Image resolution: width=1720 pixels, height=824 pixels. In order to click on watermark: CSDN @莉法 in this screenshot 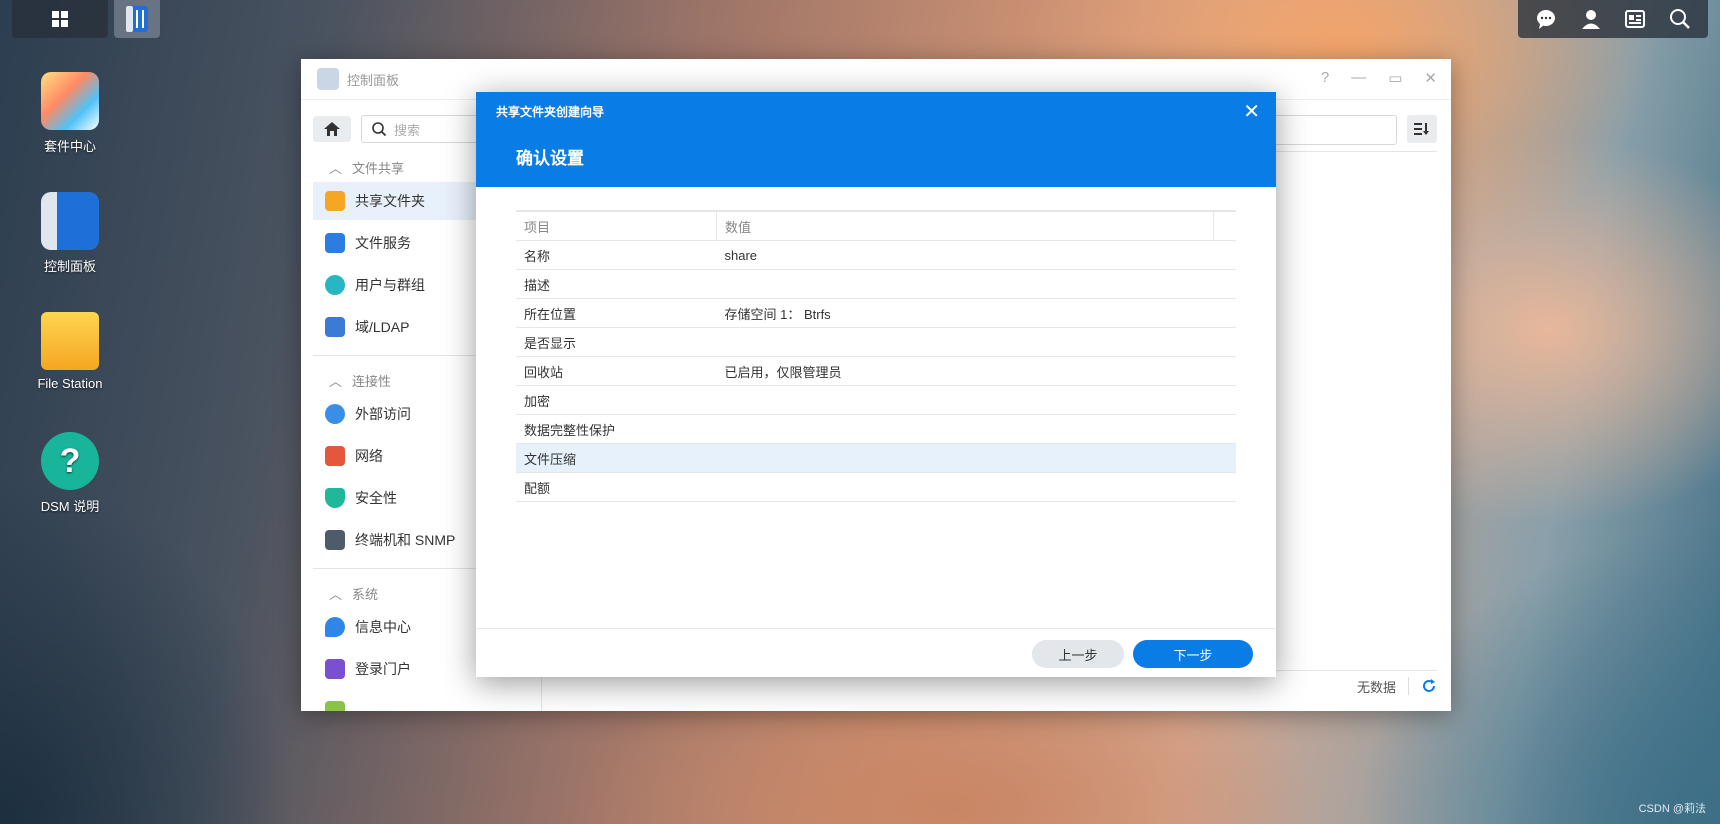, I will do `click(1672, 809)`.